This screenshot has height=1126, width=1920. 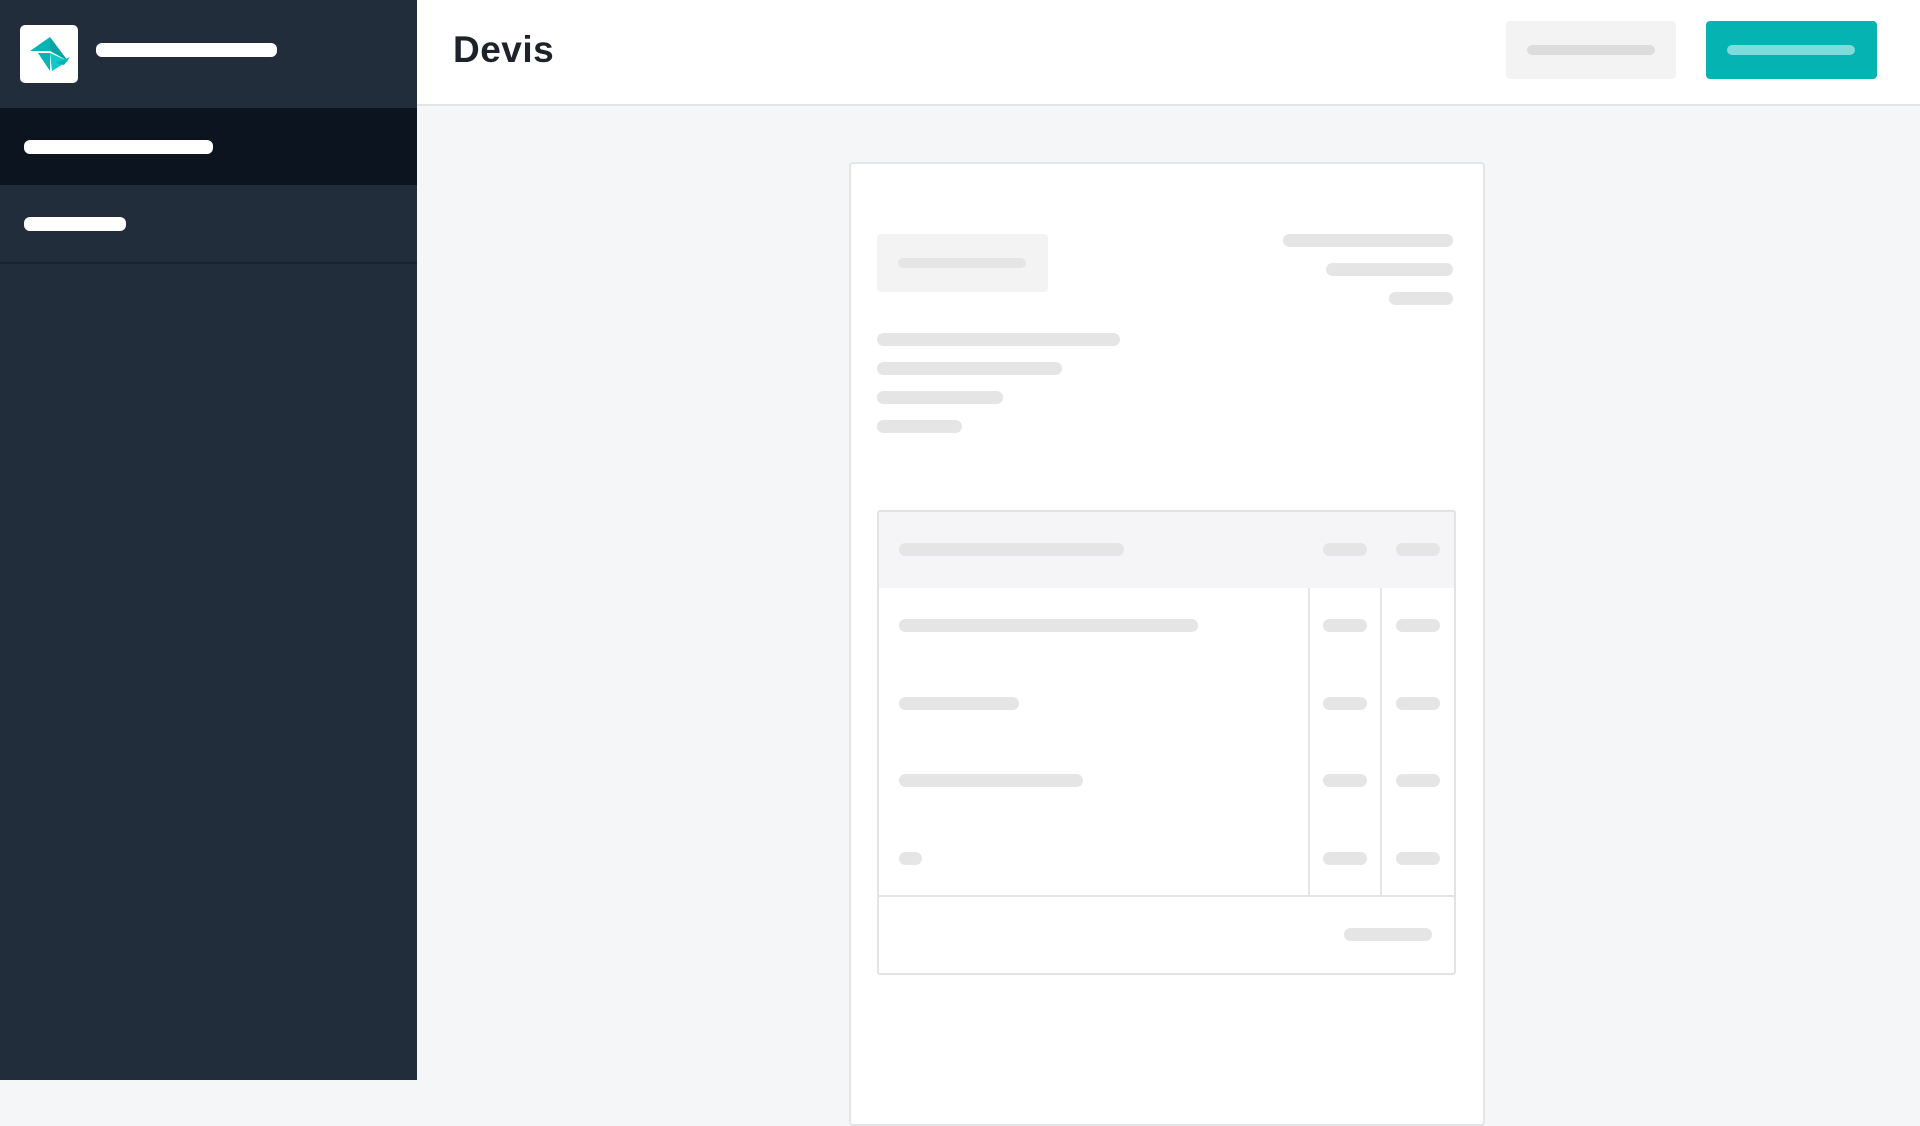 What do you see at coordinates (1168, 53) in the screenshot?
I see `top-header: Devis` at bounding box center [1168, 53].